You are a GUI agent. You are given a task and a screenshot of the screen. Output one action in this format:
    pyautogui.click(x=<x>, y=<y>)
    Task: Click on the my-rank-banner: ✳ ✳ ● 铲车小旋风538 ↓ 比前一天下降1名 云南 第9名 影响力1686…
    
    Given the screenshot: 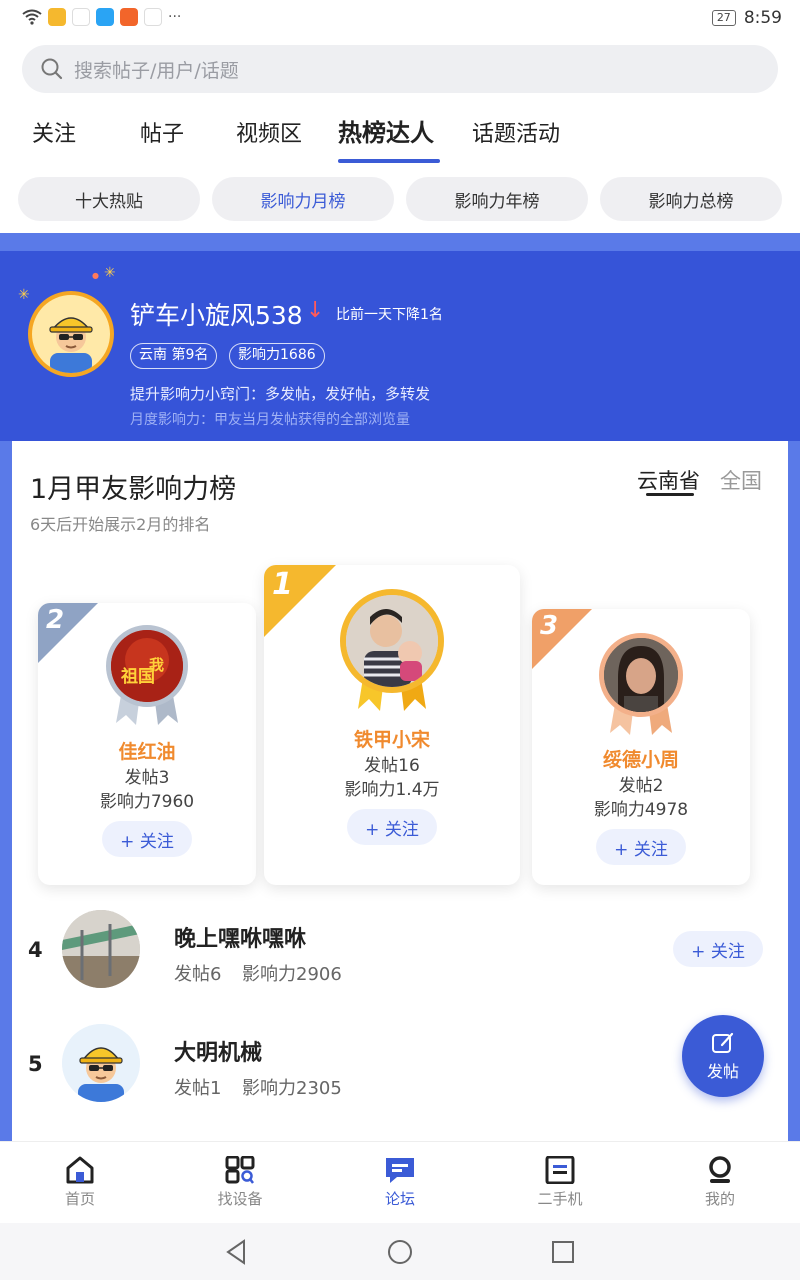 What is the action you would take?
    pyautogui.click(x=400, y=346)
    